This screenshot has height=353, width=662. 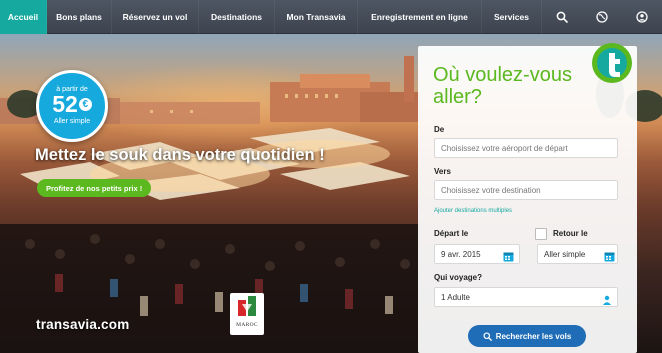 I want to click on nav-item-accueil: Accueil, so click(x=23, y=17).